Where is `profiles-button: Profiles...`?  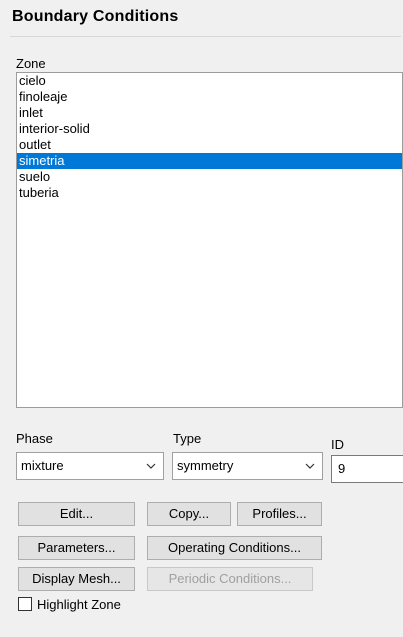 profiles-button: Profiles... is located at coordinates (279, 514).